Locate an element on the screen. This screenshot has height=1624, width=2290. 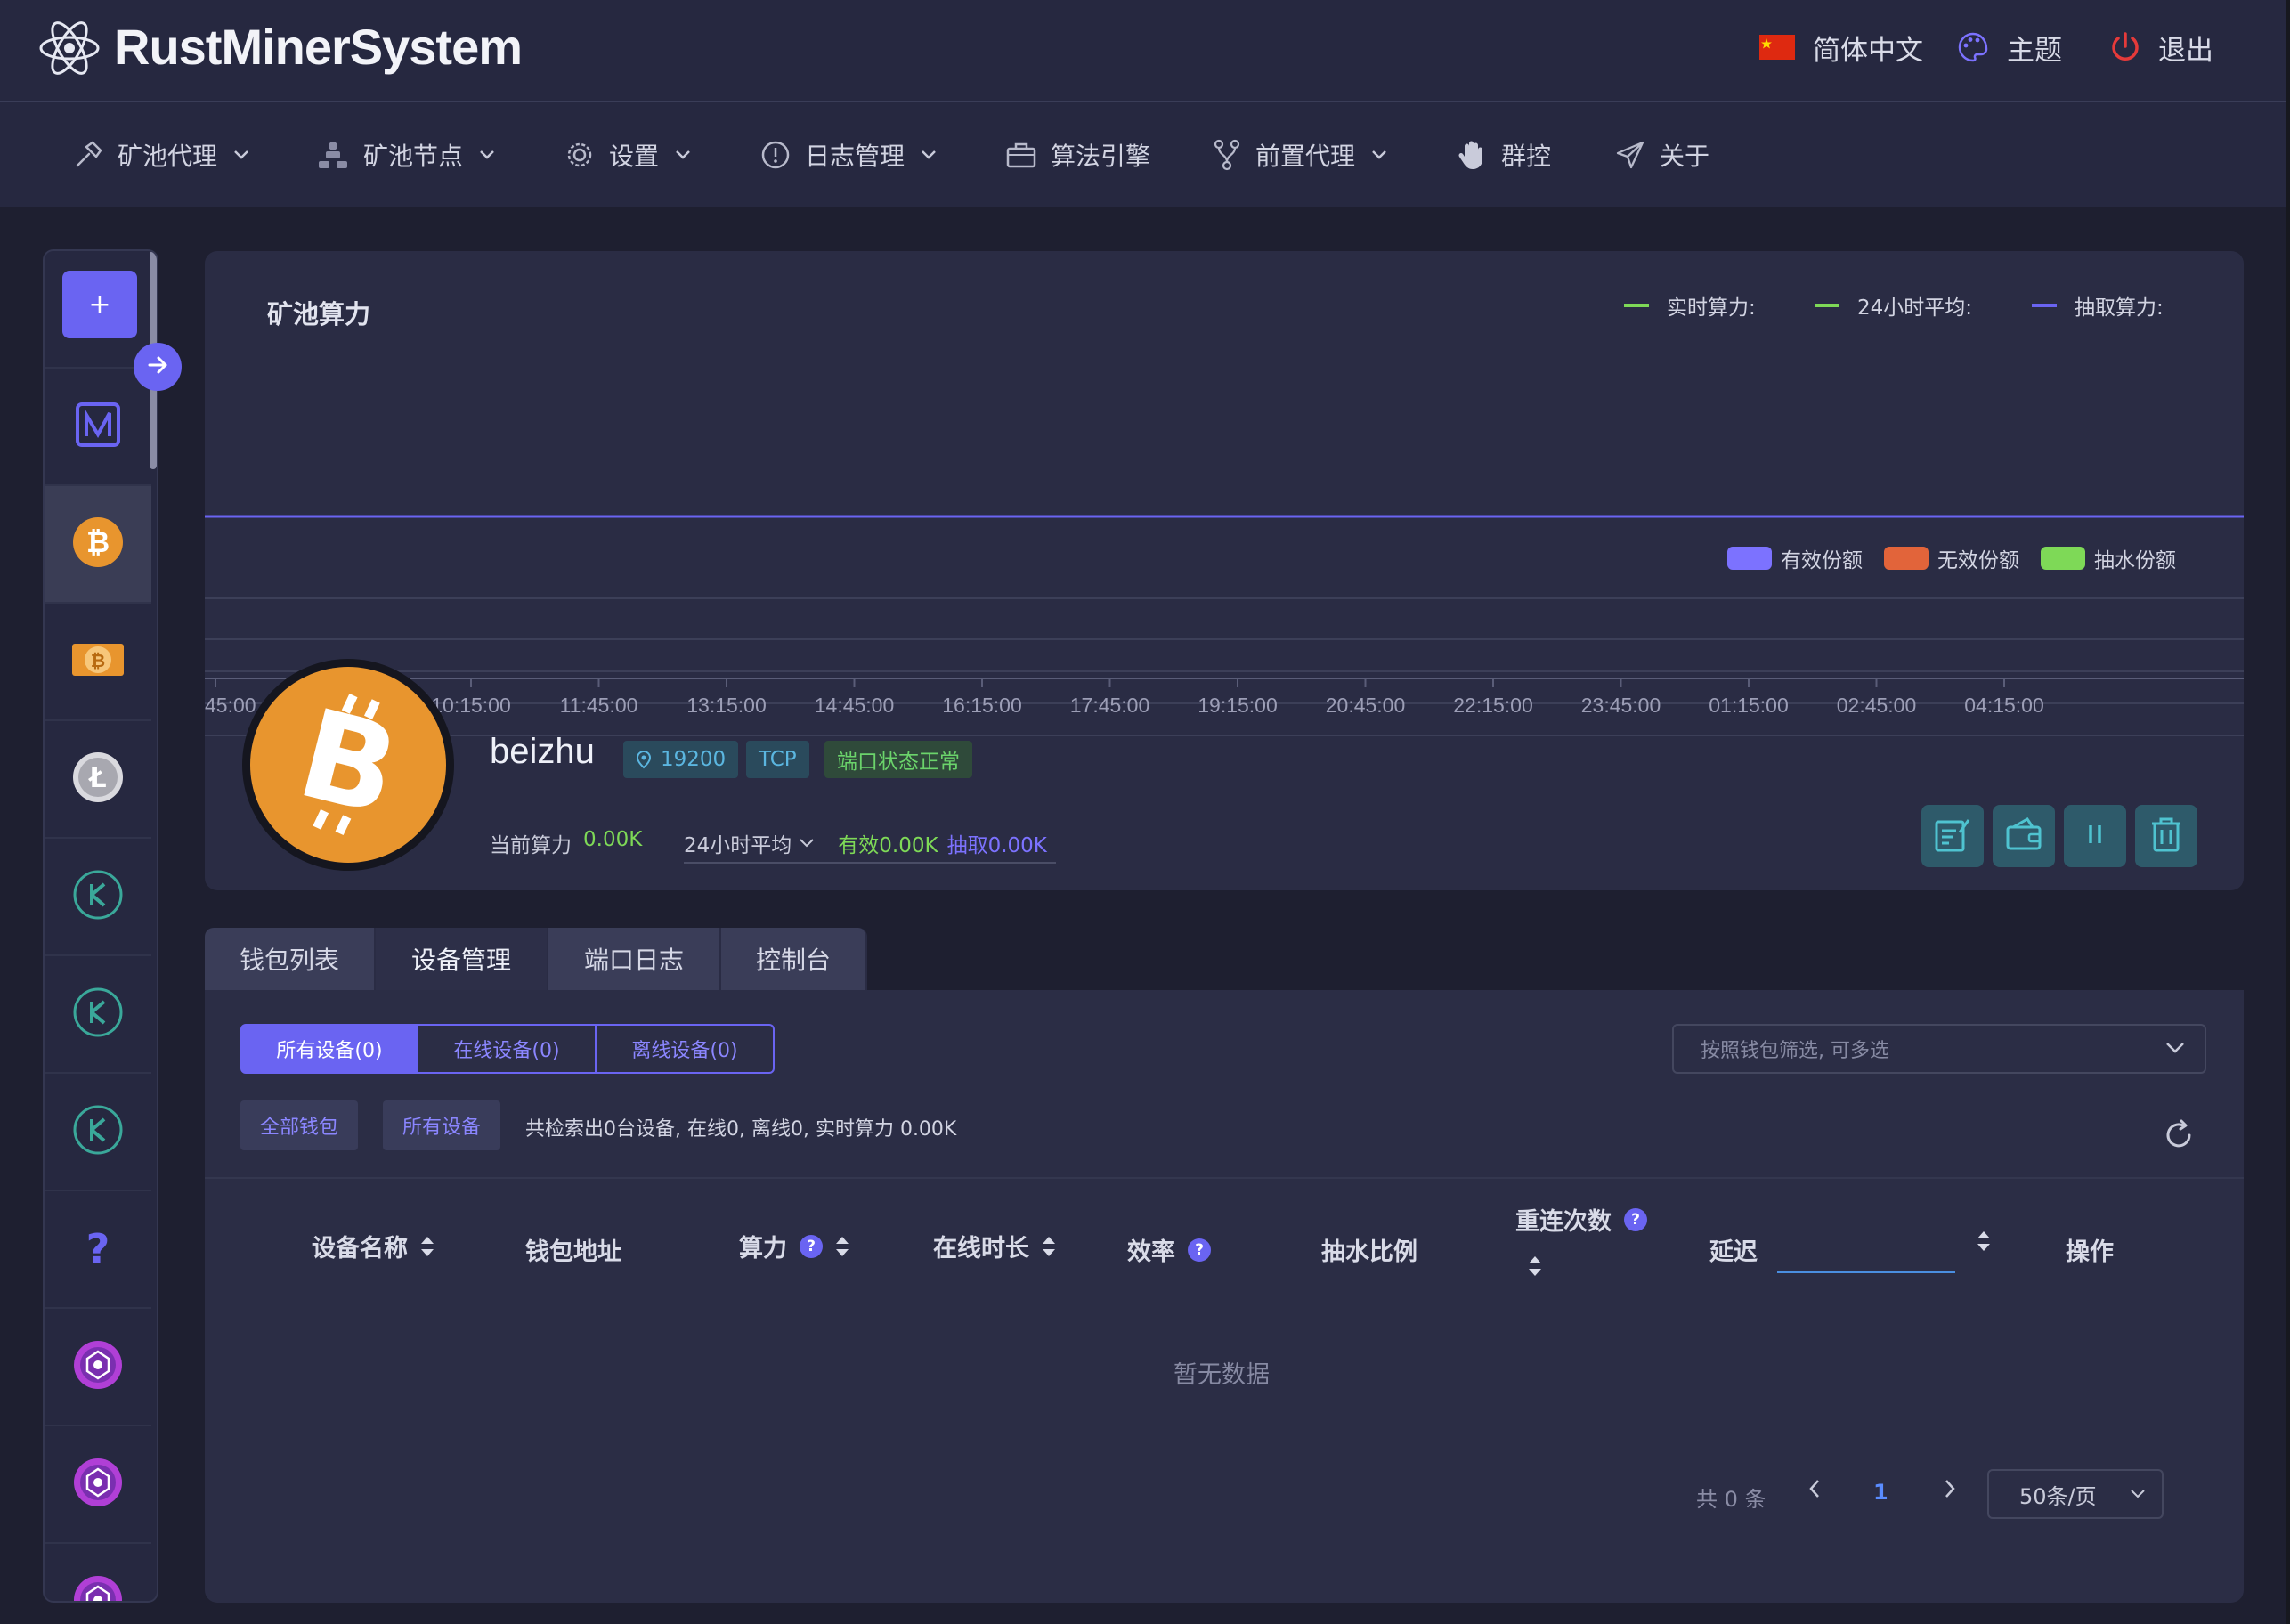
chart-tick-label: 13:15:00 is located at coordinates (726, 705).